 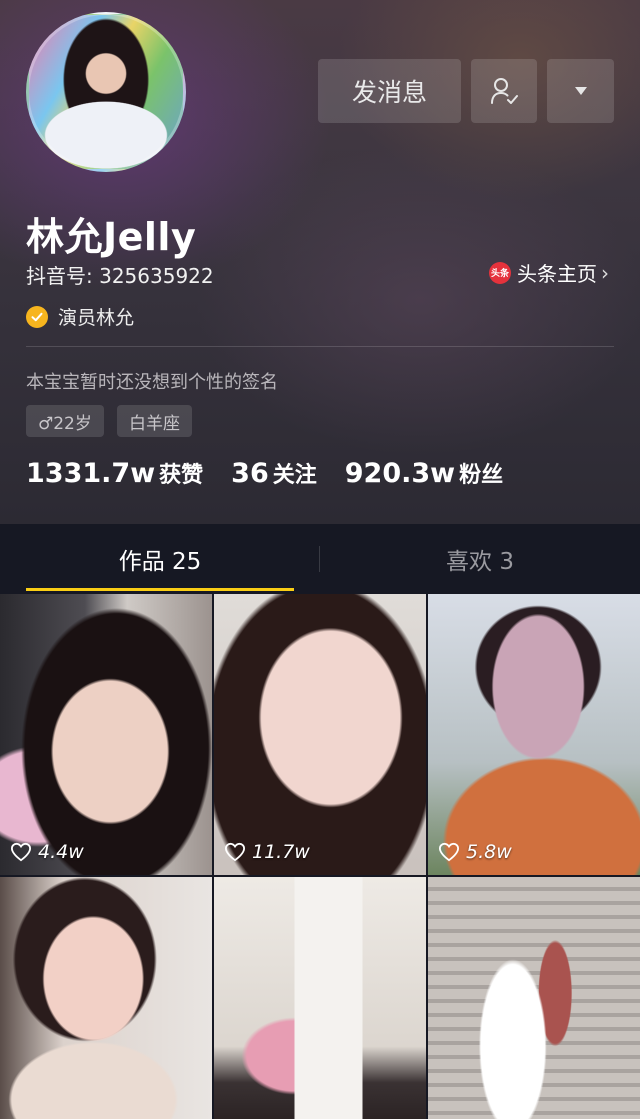 What do you see at coordinates (37, 316) in the screenshot?
I see `verified-check-icon` at bounding box center [37, 316].